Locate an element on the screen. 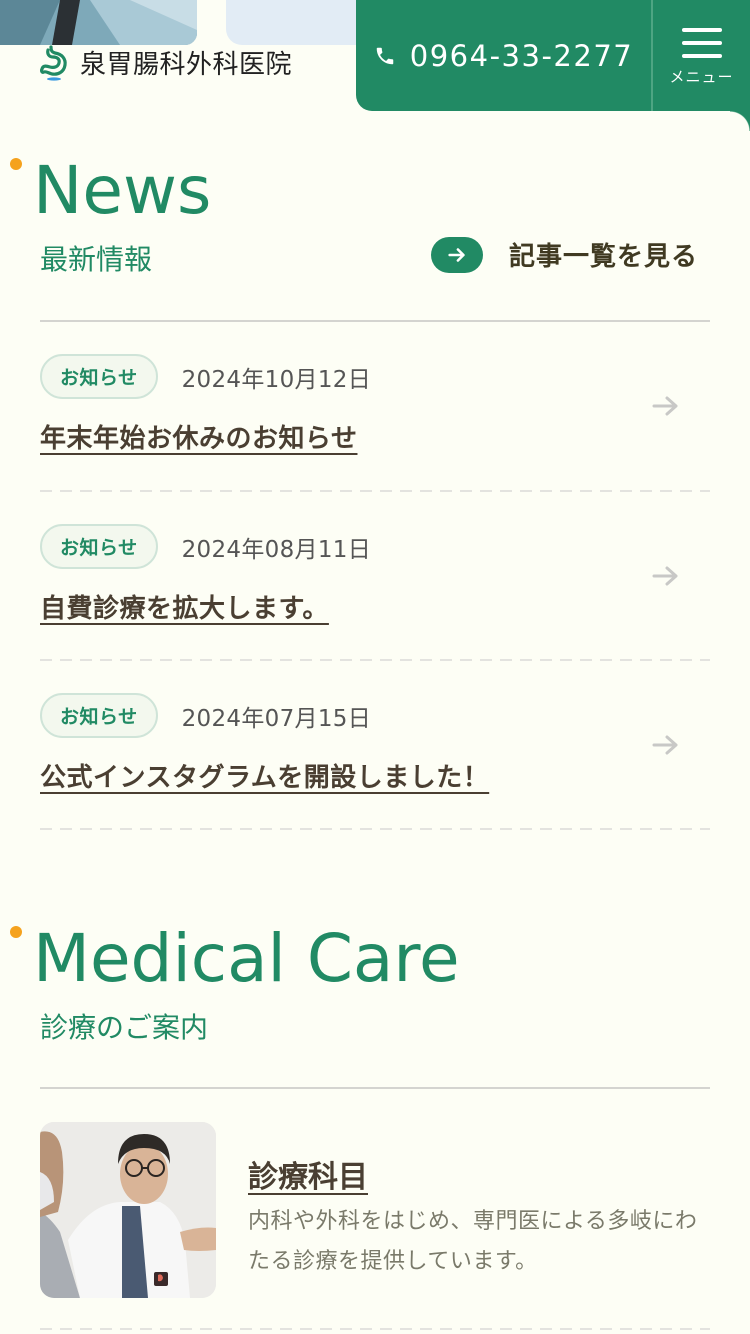  news-item: お知らせ 2024年10月12日 年末年始お休みのお知らせ is located at coordinates (375, 439).